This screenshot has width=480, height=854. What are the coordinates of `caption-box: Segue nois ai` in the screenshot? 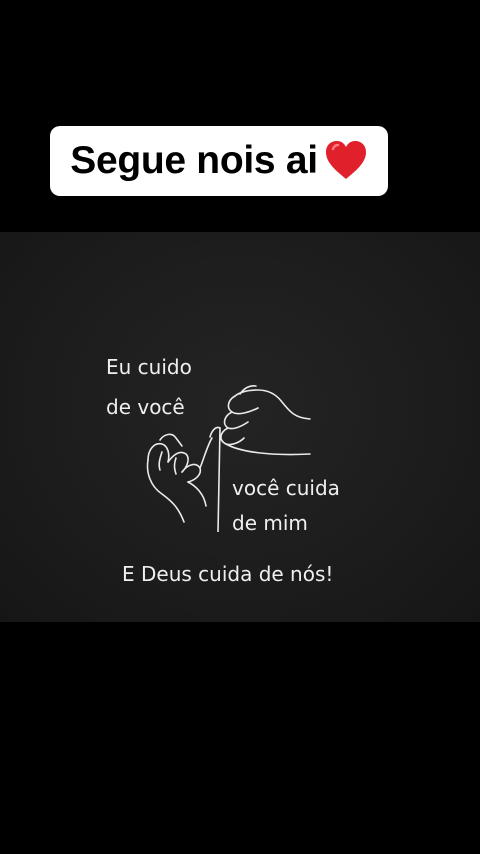 It's located at (219, 161).